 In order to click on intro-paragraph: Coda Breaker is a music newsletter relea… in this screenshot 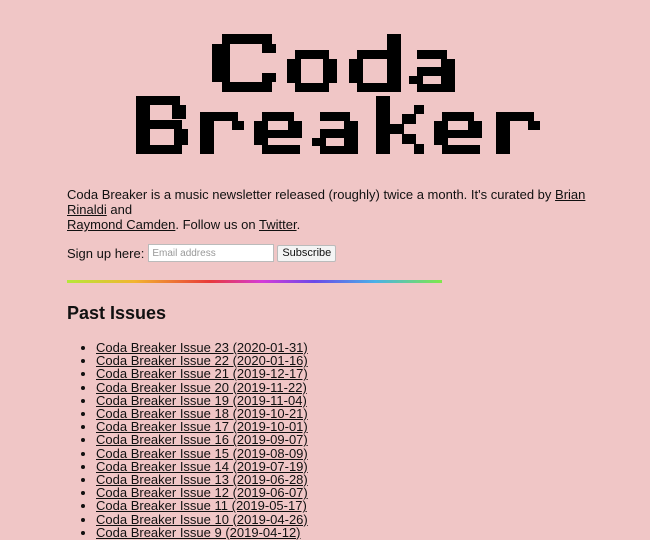, I will do `click(347, 209)`.